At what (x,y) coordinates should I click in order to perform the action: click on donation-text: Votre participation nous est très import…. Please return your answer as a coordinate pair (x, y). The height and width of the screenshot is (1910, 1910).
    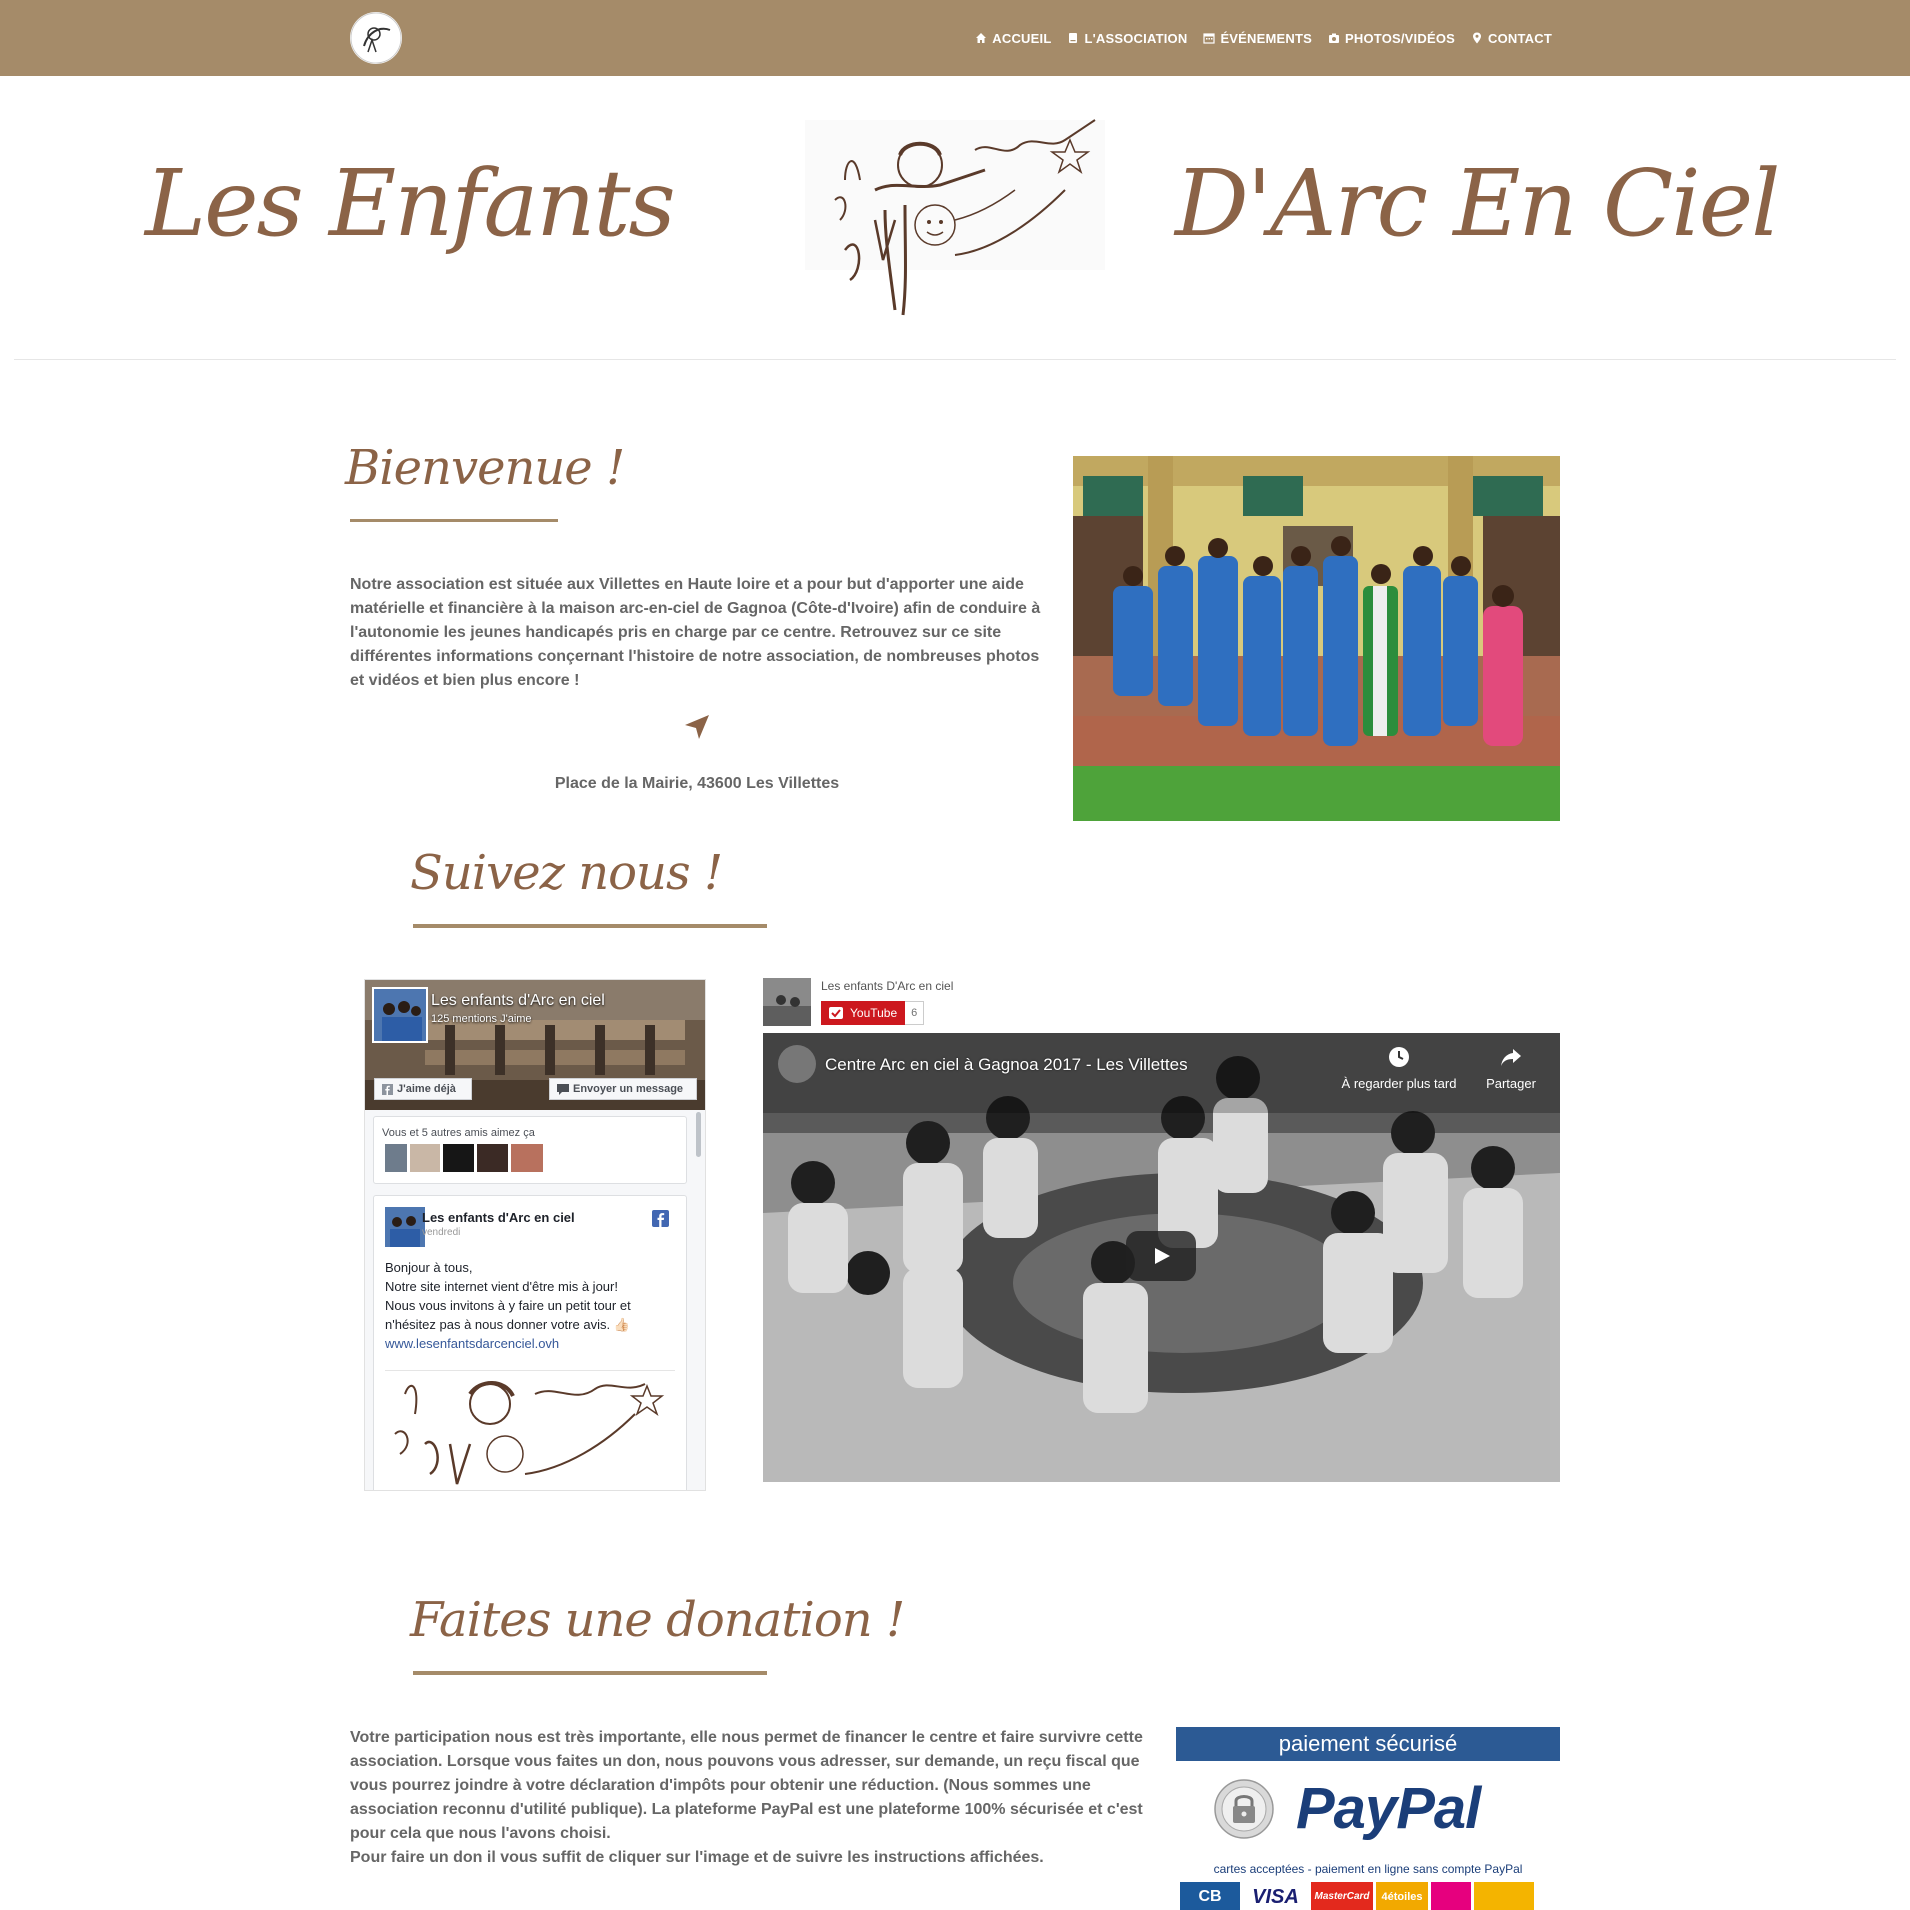
    Looking at the image, I should click on (747, 1798).